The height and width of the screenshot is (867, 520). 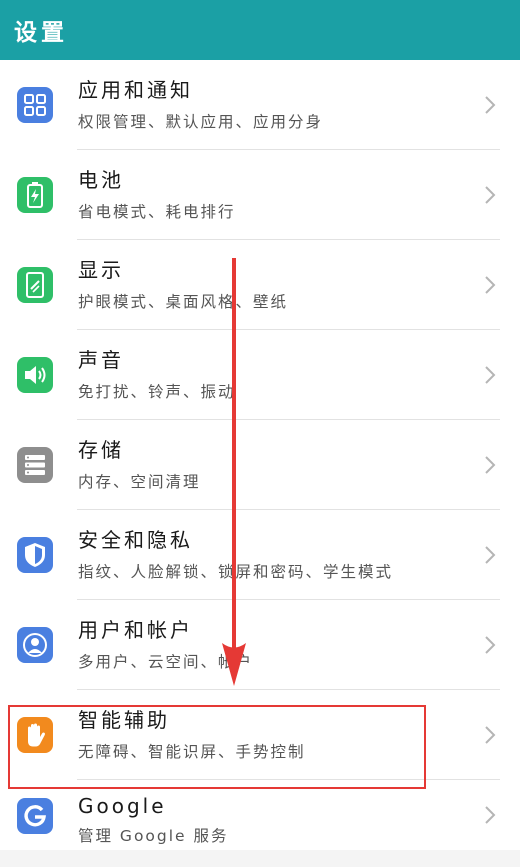 I want to click on item-title: 智能辅助, so click(x=124, y=720).